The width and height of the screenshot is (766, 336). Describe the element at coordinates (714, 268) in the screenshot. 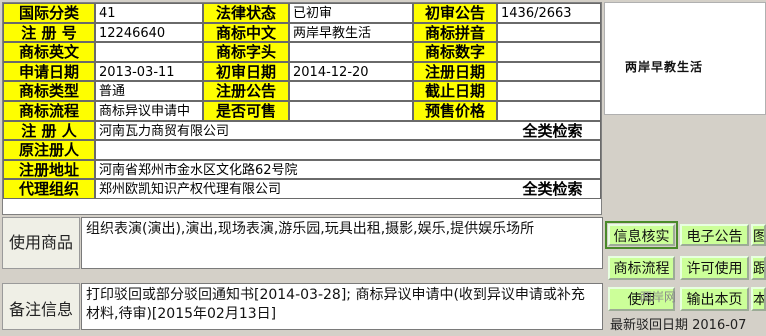

I see `license-button: 许可使用` at that location.